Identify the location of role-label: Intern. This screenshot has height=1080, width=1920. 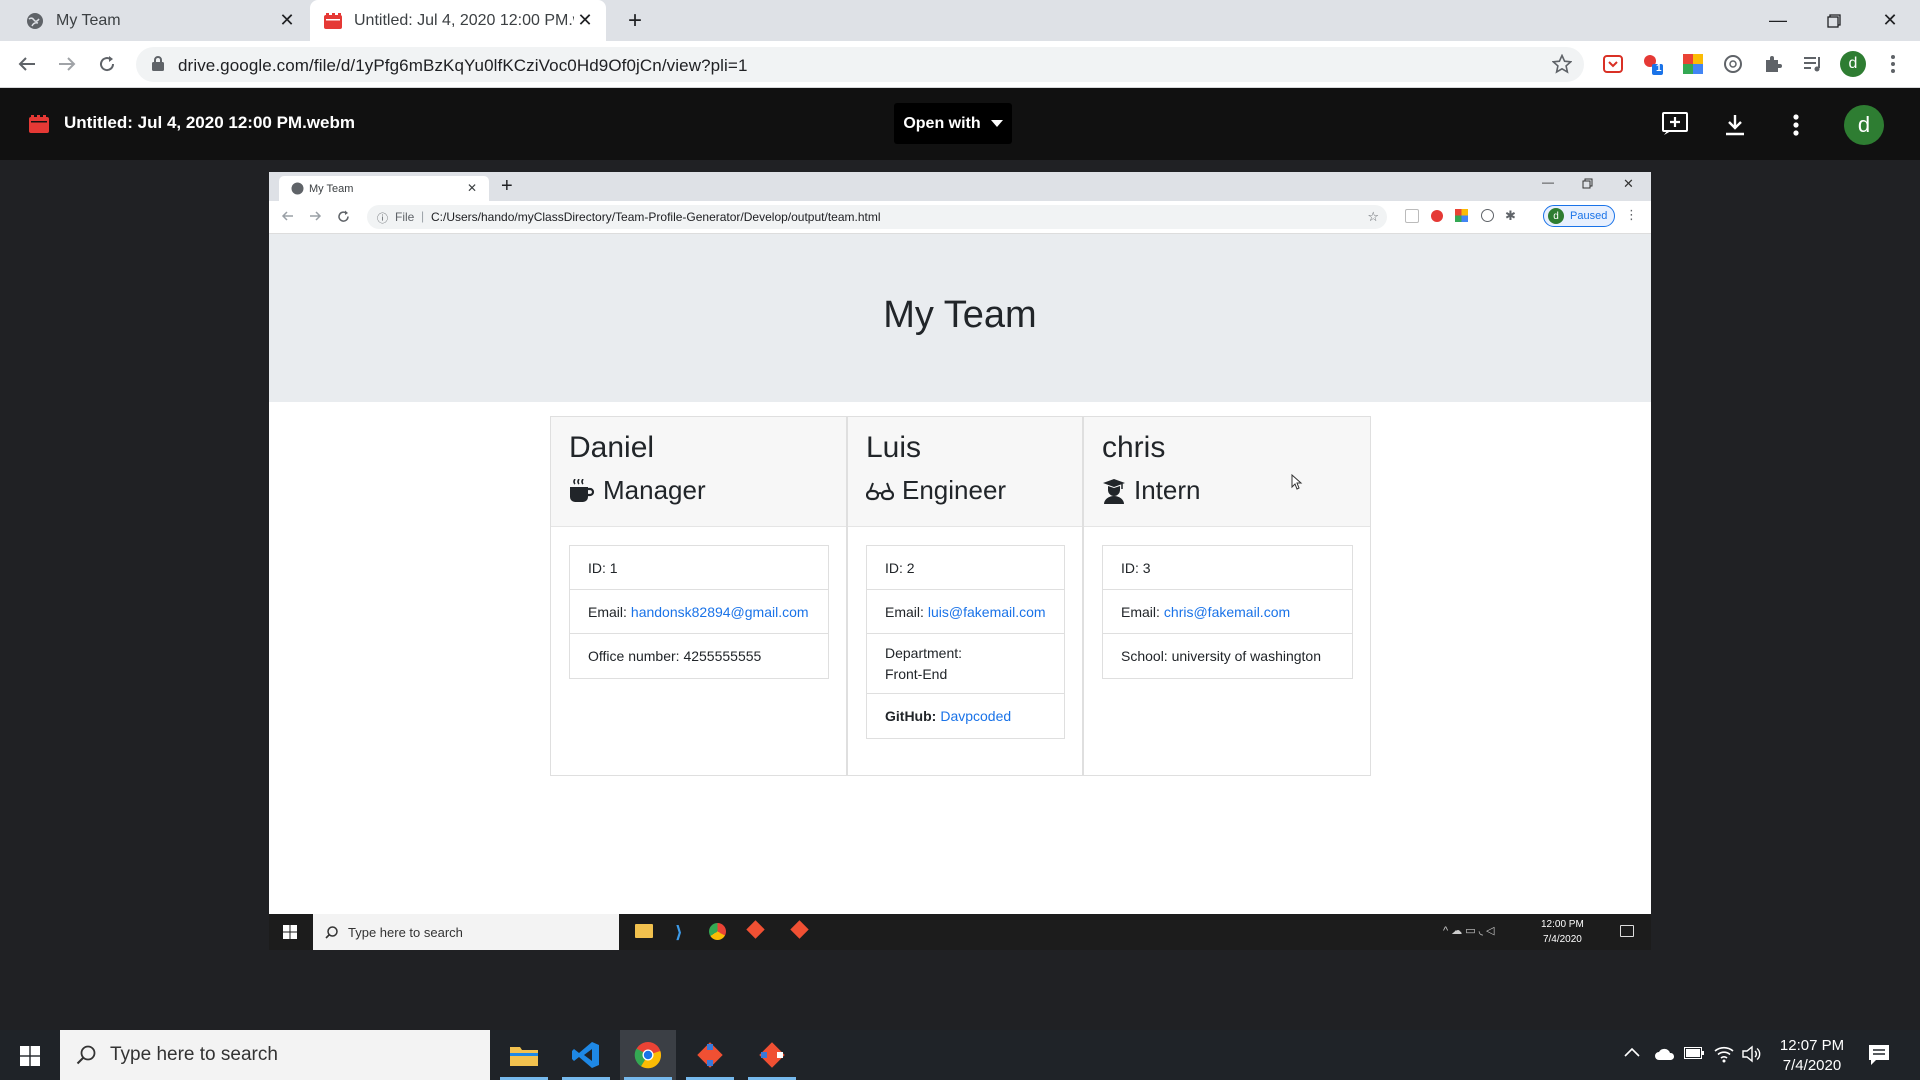
(1167, 490).